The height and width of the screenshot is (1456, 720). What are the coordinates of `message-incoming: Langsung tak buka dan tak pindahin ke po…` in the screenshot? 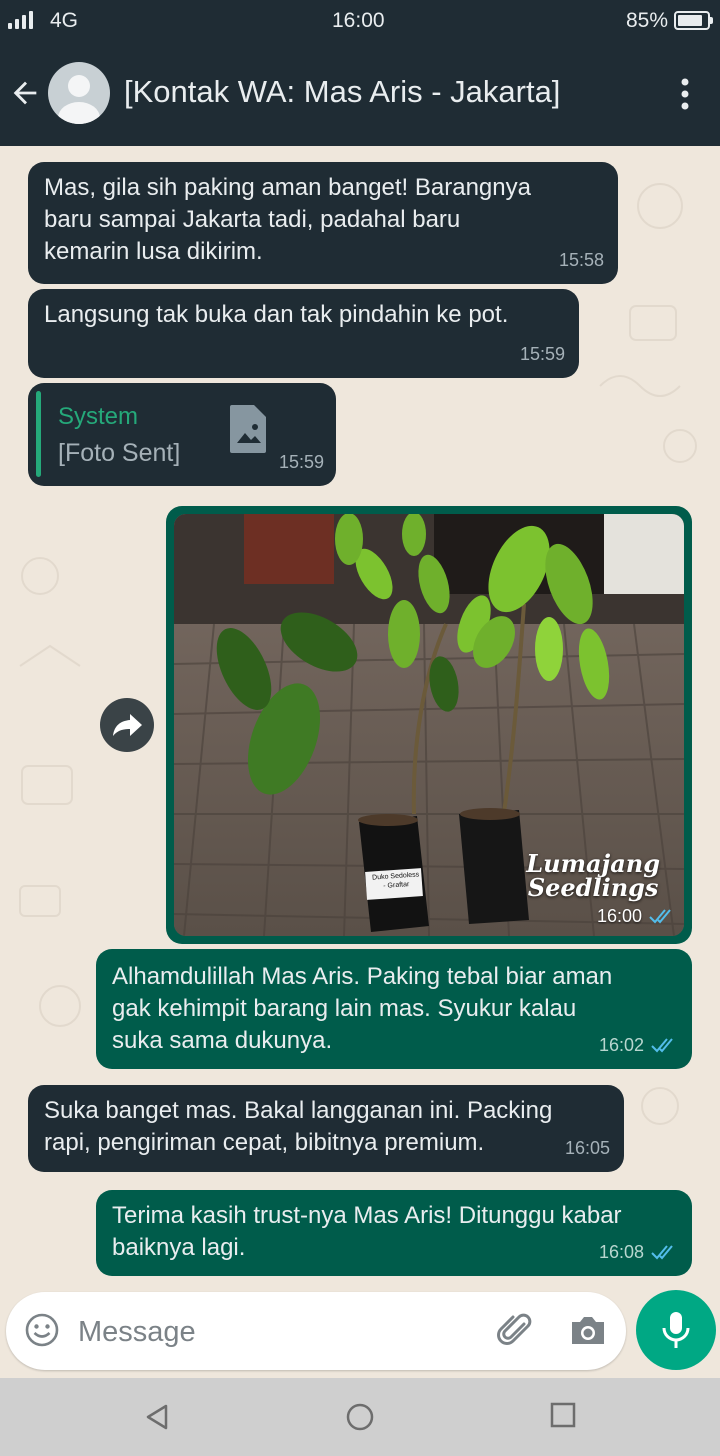 It's located at (303, 333).